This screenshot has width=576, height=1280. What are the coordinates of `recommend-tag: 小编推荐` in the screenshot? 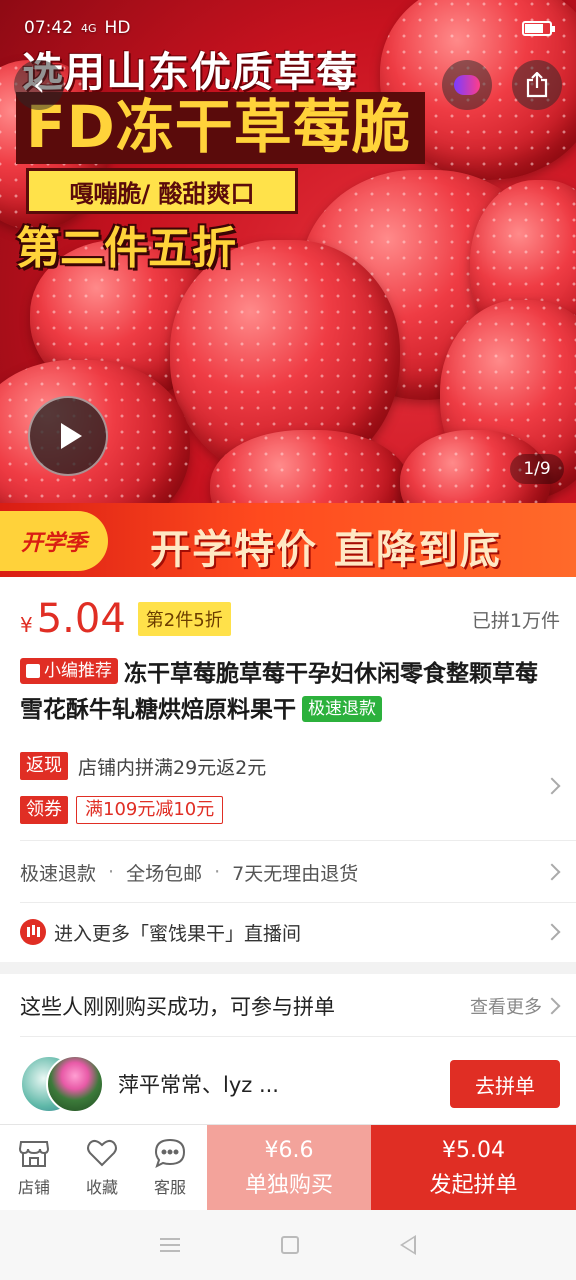 It's located at (69, 671).